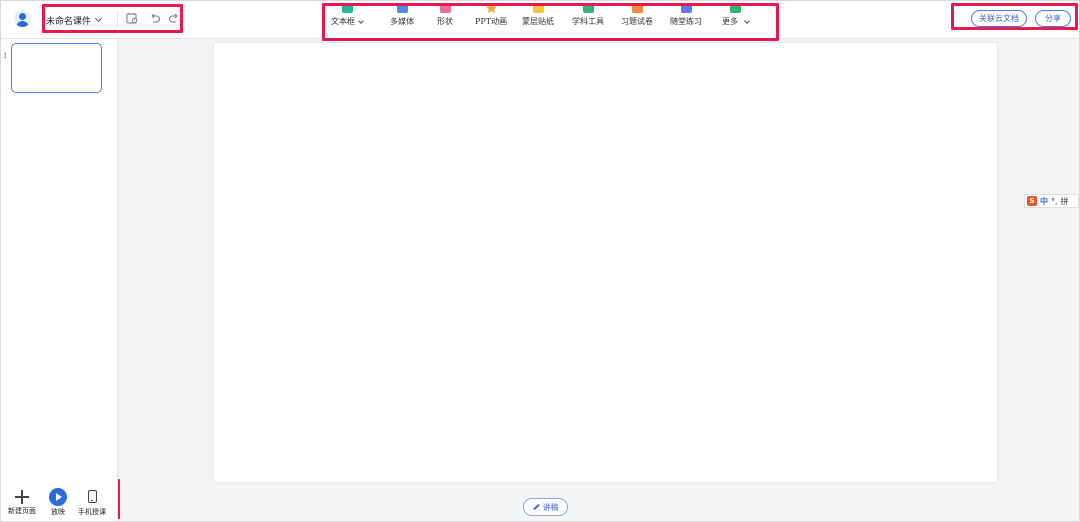 The width and height of the screenshot is (1080, 522). I want to click on plus-icon, so click(22, 497).